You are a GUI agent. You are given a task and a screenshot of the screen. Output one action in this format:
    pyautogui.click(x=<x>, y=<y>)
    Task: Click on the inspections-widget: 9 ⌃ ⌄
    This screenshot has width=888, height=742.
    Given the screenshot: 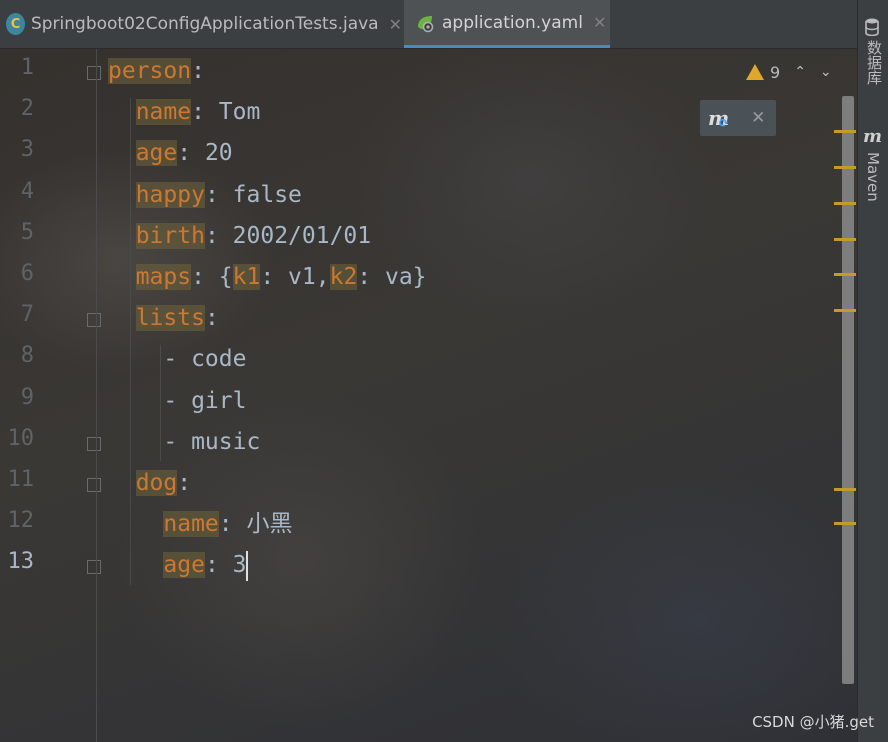 What is the action you would take?
    pyautogui.click(x=789, y=72)
    